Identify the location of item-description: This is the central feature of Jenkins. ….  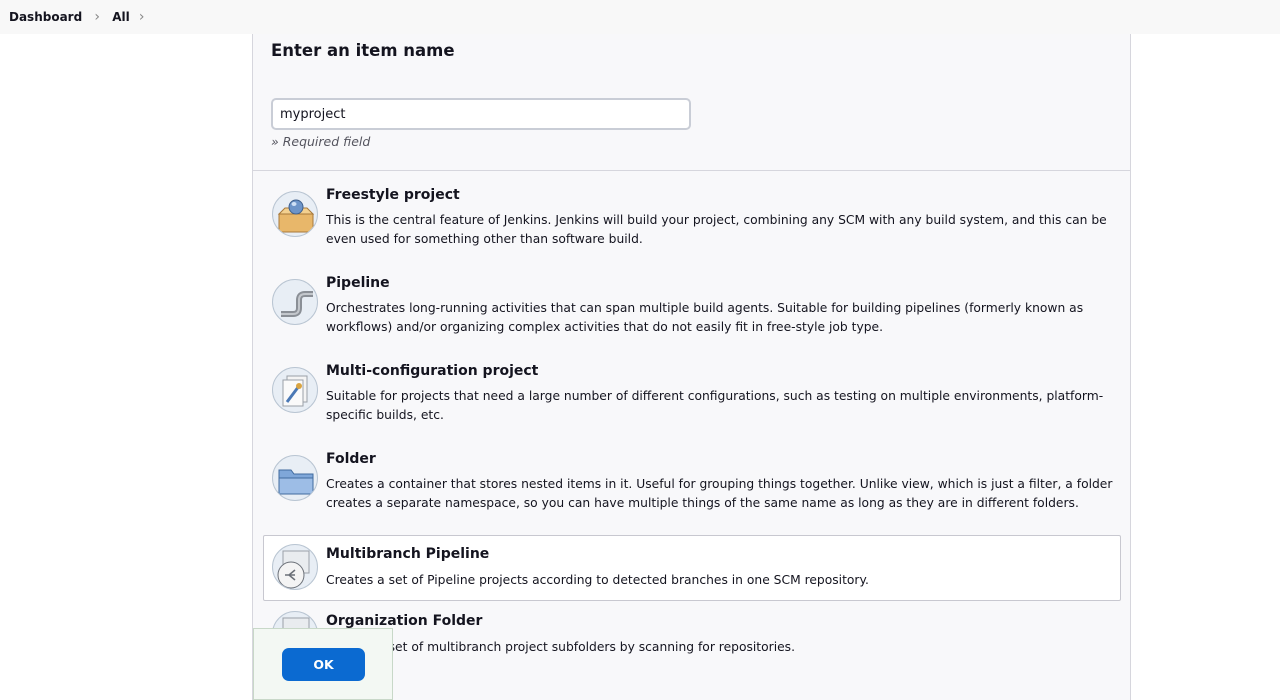
(716, 229).